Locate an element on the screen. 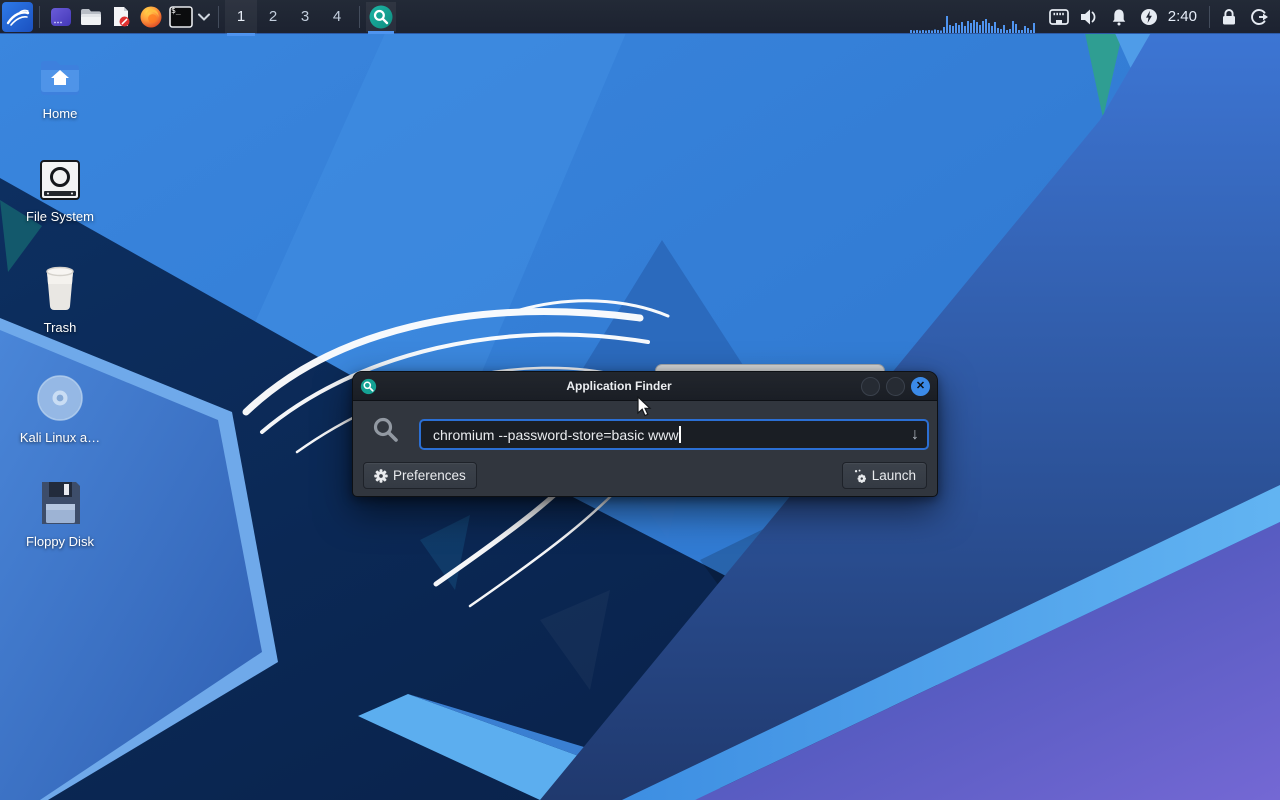 The height and width of the screenshot is (800, 1280). workspace-number: 2 is located at coordinates (273, 16).